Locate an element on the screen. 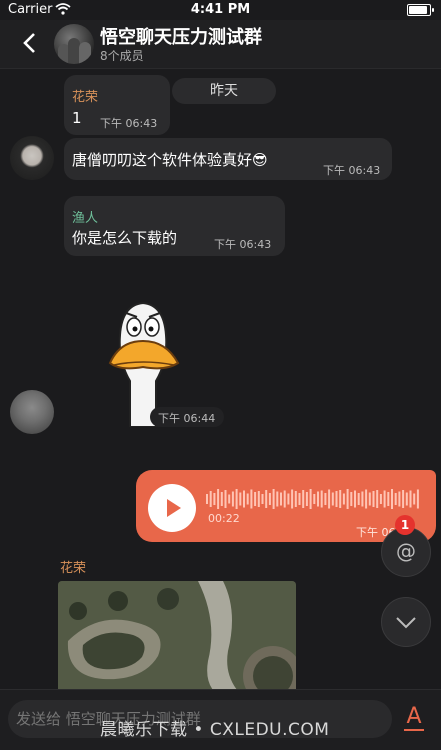  message-text: 1 is located at coordinates (77, 118).